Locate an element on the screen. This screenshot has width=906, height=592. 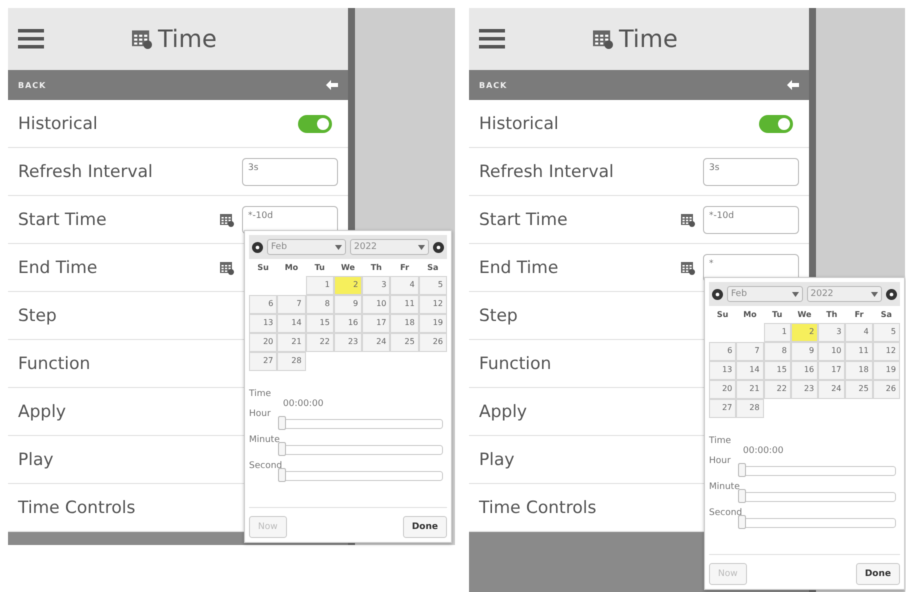
calendar-day: 15 is located at coordinates (777, 370).